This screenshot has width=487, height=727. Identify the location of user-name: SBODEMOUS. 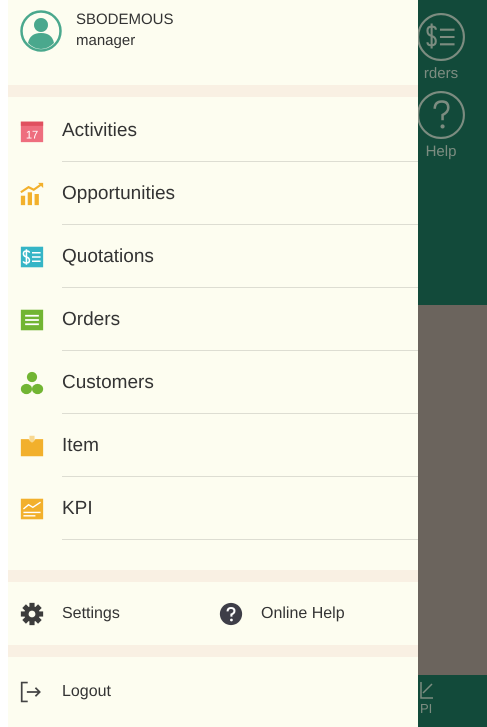
(125, 19).